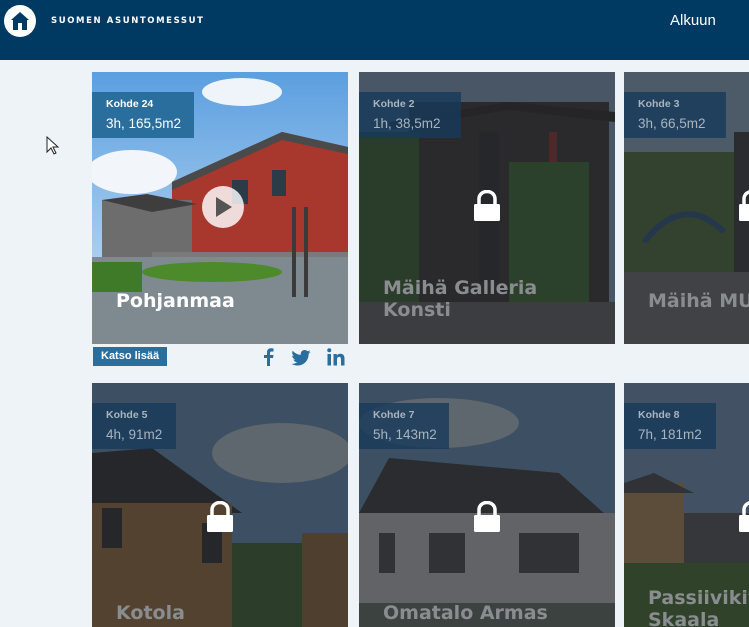  What do you see at coordinates (301, 358) in the screenshot?
I see `twitter-icon` at bounding box center [301, 358].